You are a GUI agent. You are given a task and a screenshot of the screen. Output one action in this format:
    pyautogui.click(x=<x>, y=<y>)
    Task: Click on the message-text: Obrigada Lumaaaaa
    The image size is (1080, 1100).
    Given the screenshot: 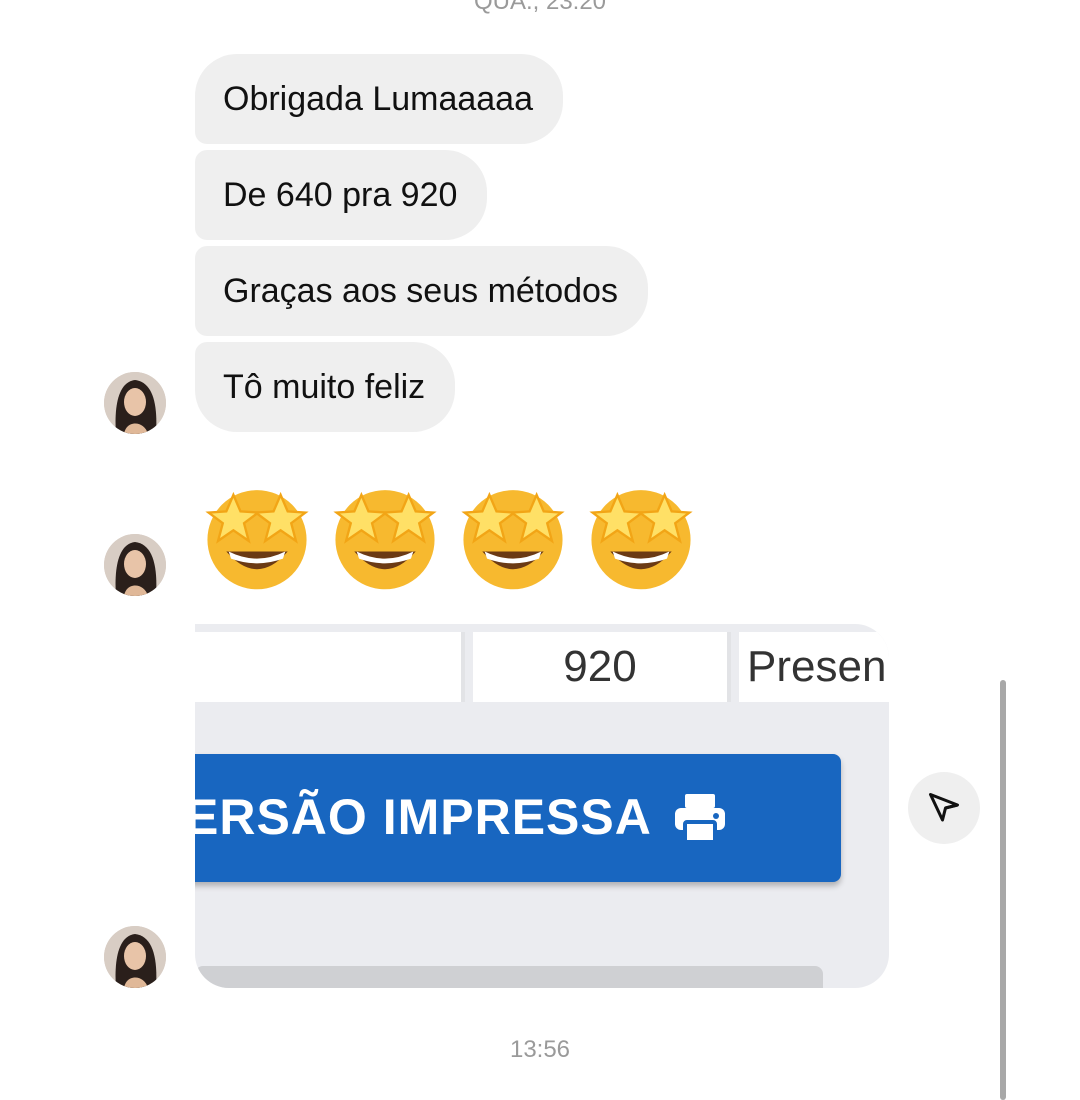 What is the action you would take?
    pyautogui.click(x=378, y=99)
    